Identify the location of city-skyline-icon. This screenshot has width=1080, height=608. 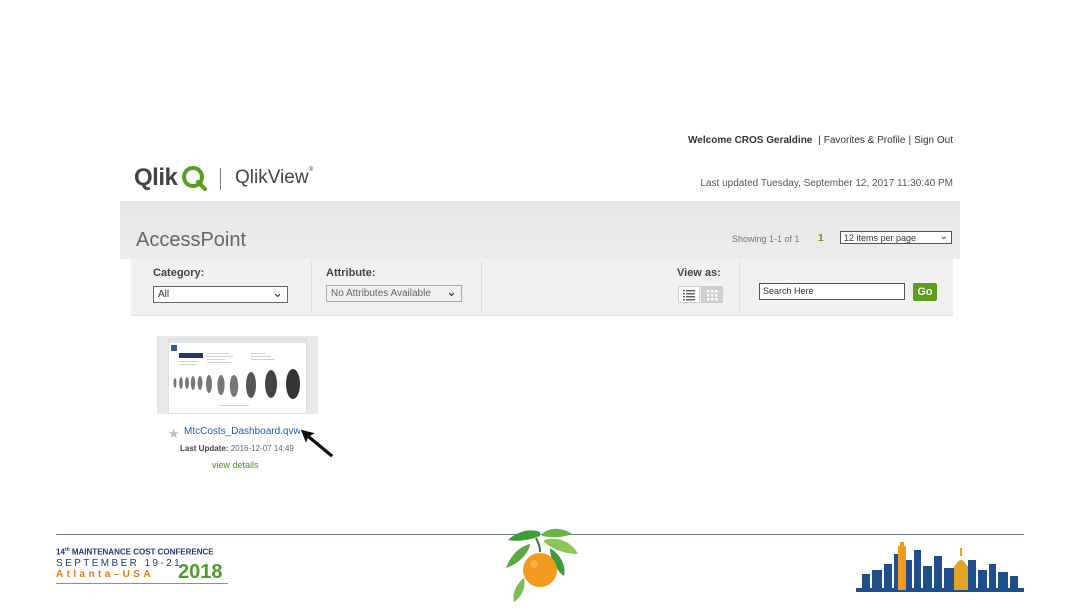
(940, 567).